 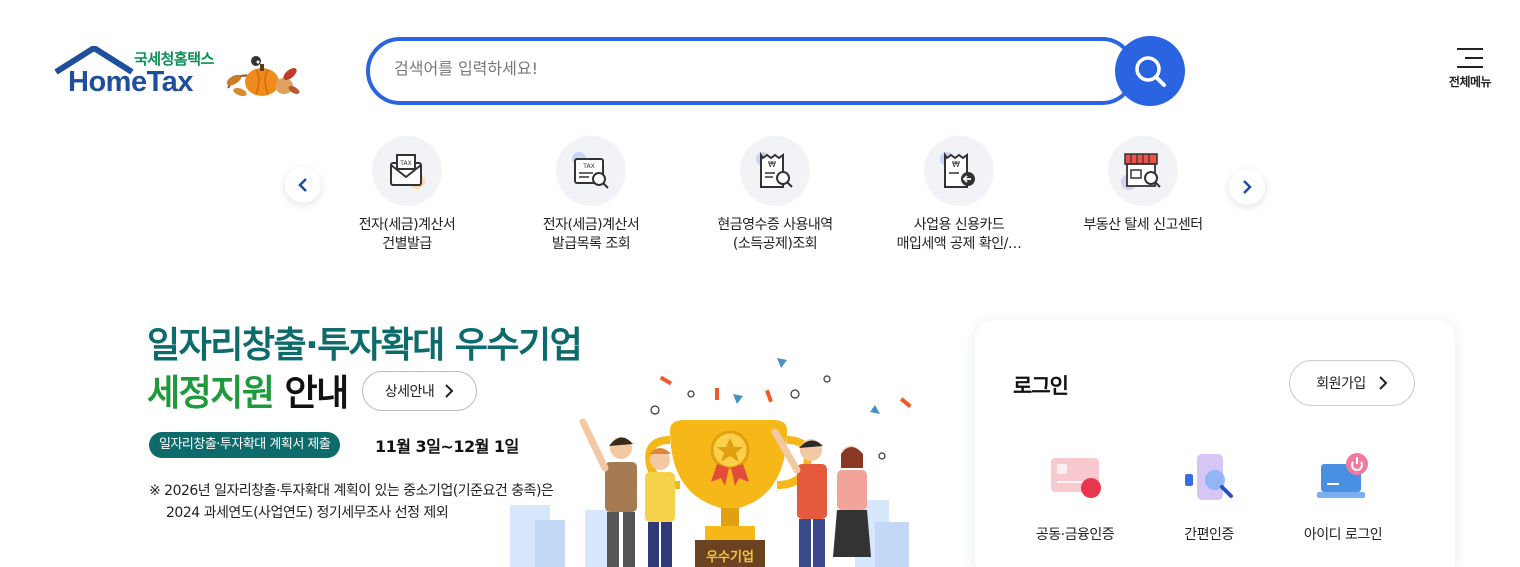 I want to click on quick-item-realestate-report: 부동산 탈세 신고센터, so click(x=1143, y=185).